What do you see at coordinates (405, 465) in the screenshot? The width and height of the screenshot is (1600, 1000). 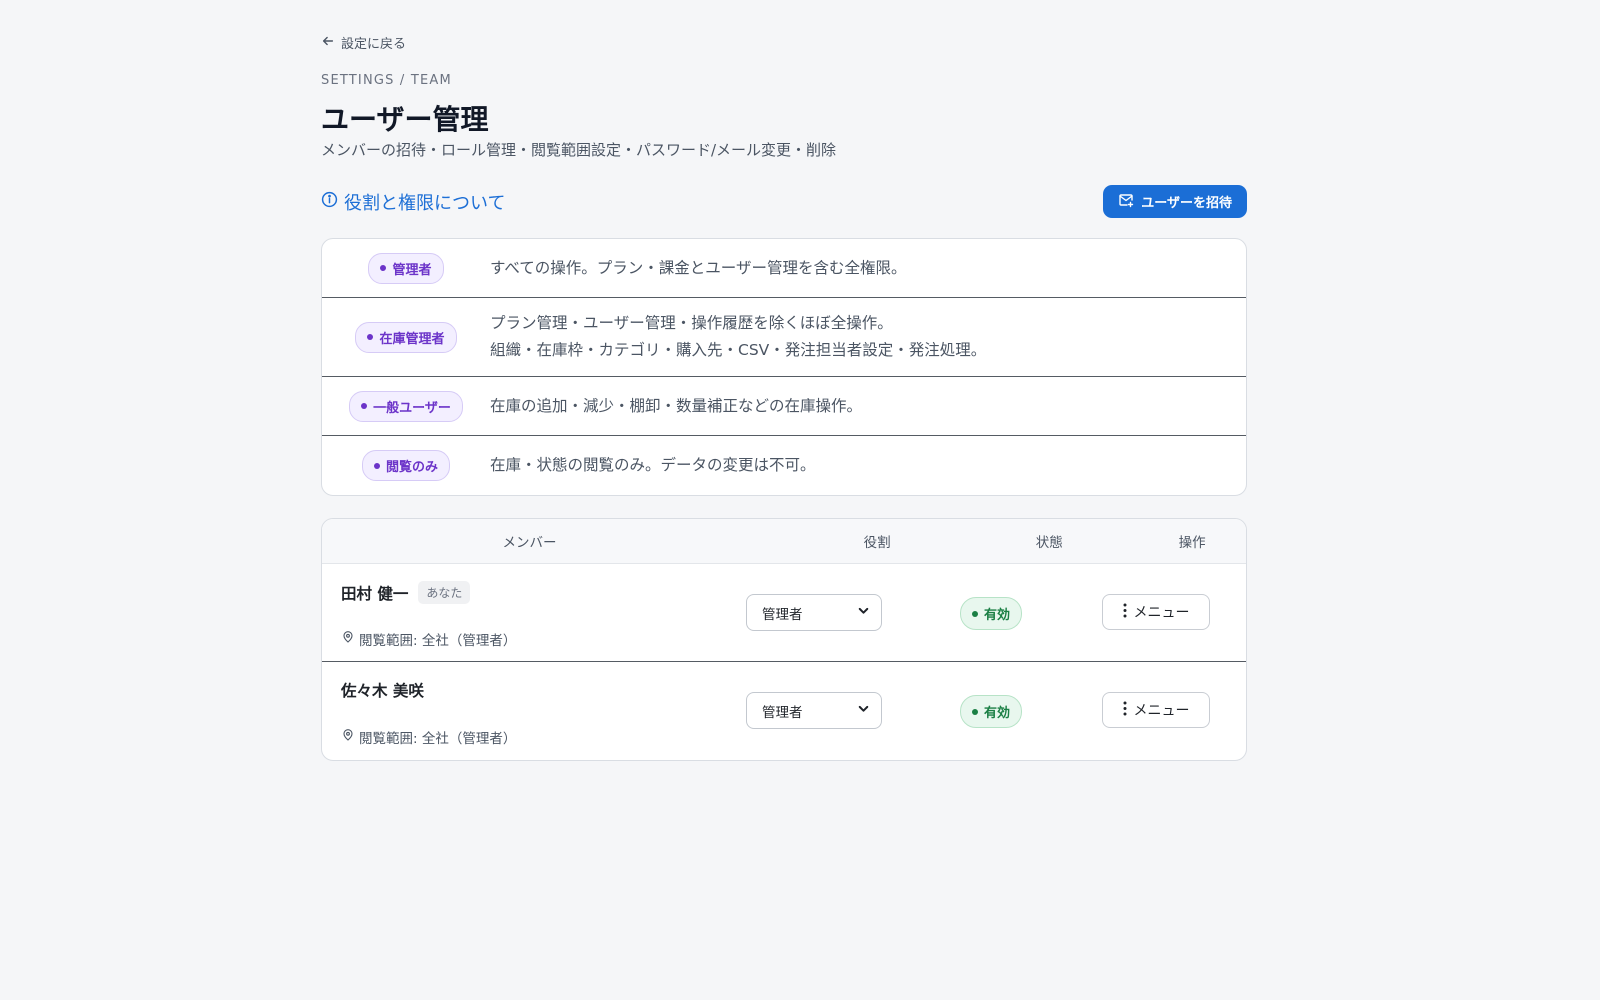 I see `role-badge: 閲覧のみ` at bounding box center [405, 465].